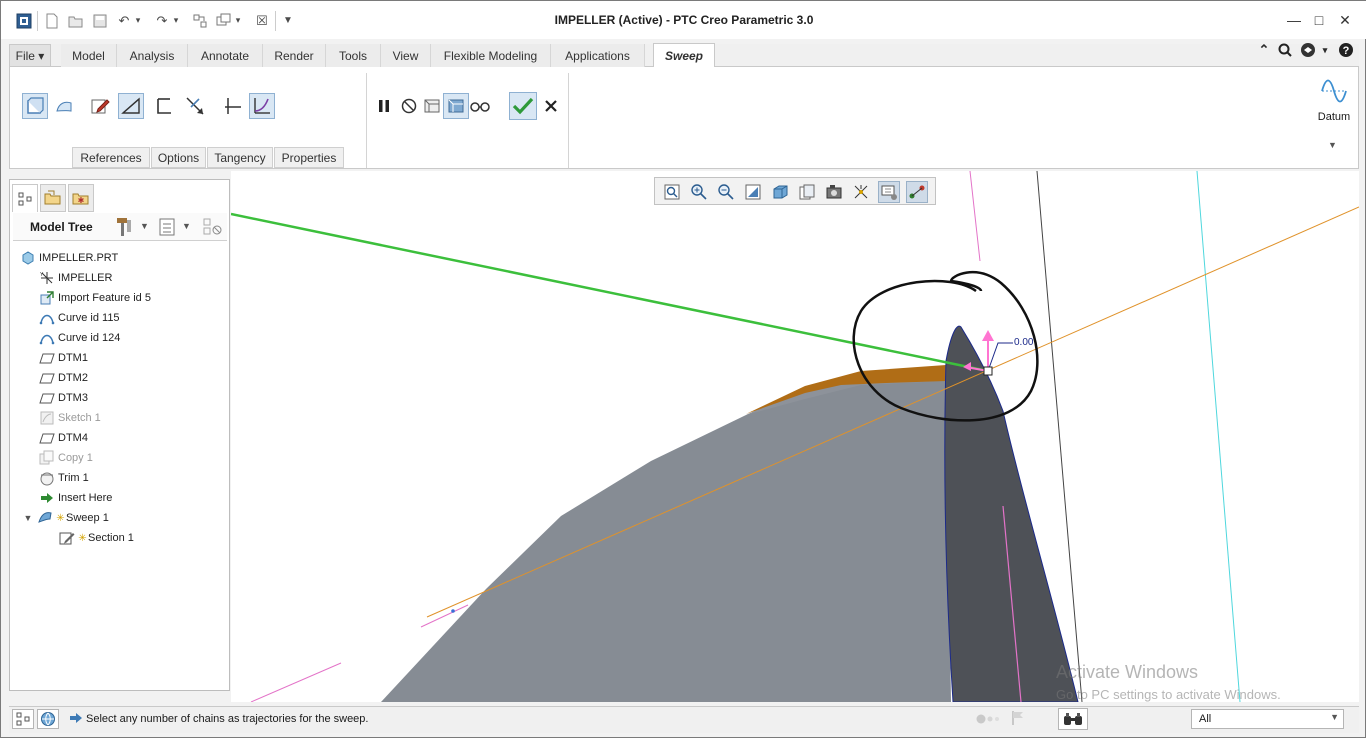  What do you see at coordinates (48, 719) in the screenshot?
I see `toggle-browser-icon` at bounding box center [48, 719].